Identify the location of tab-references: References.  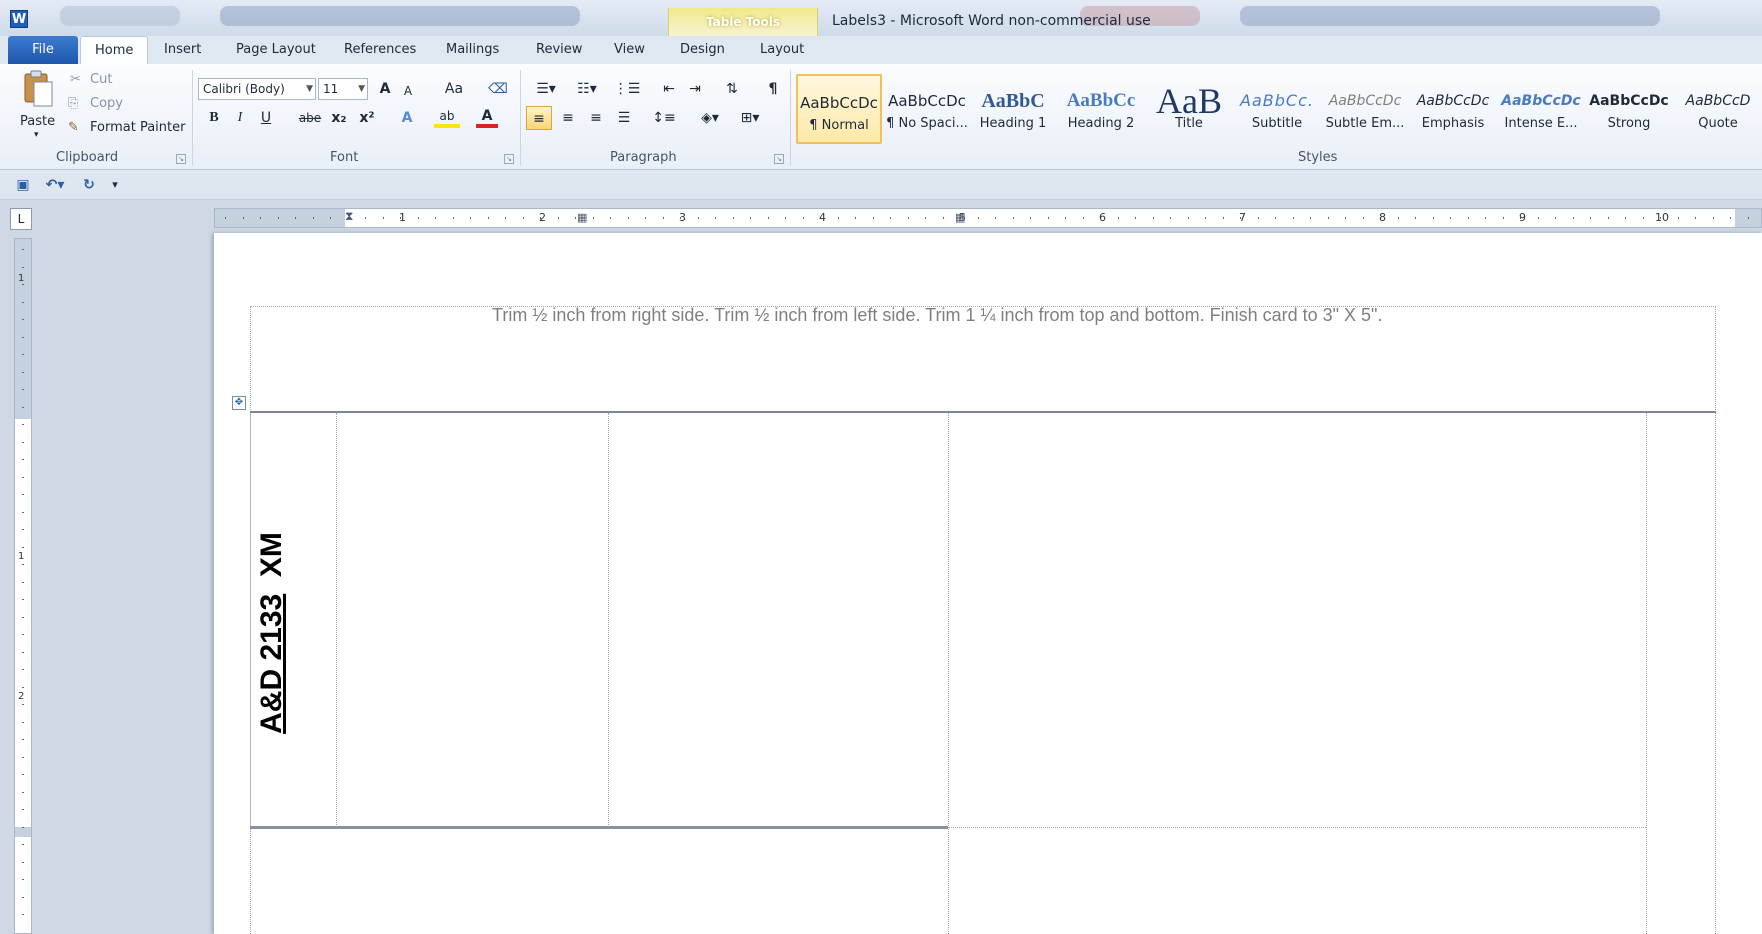
(380, 50).